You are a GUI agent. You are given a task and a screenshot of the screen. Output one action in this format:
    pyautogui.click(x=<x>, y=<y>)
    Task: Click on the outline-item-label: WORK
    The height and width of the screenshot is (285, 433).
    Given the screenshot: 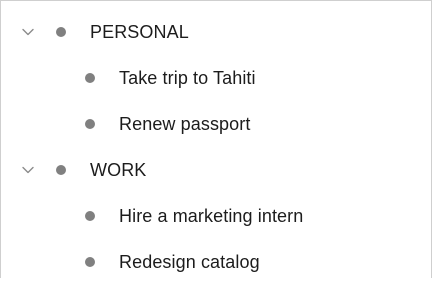 What is the action you would take?
    pyautogui.click(x=118, y=170)
    